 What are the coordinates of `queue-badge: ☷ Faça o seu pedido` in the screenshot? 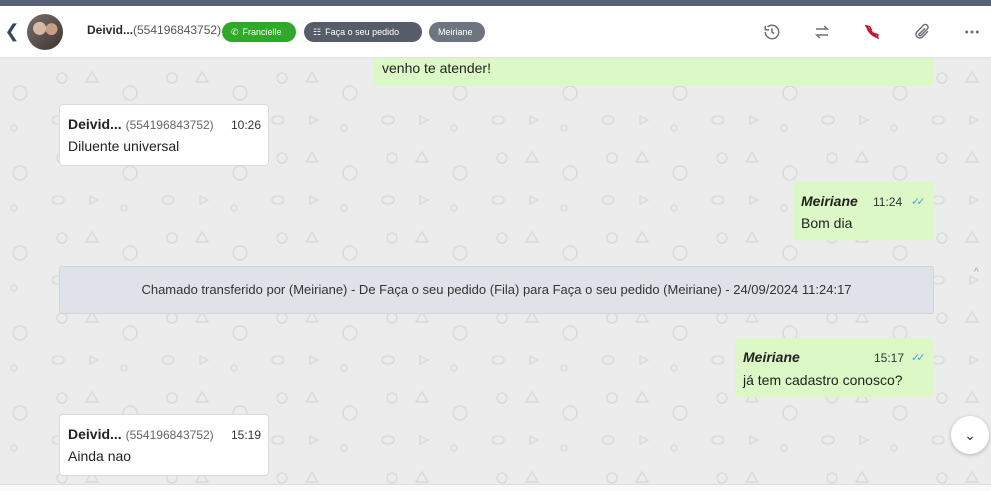 It's located at (363, 32).